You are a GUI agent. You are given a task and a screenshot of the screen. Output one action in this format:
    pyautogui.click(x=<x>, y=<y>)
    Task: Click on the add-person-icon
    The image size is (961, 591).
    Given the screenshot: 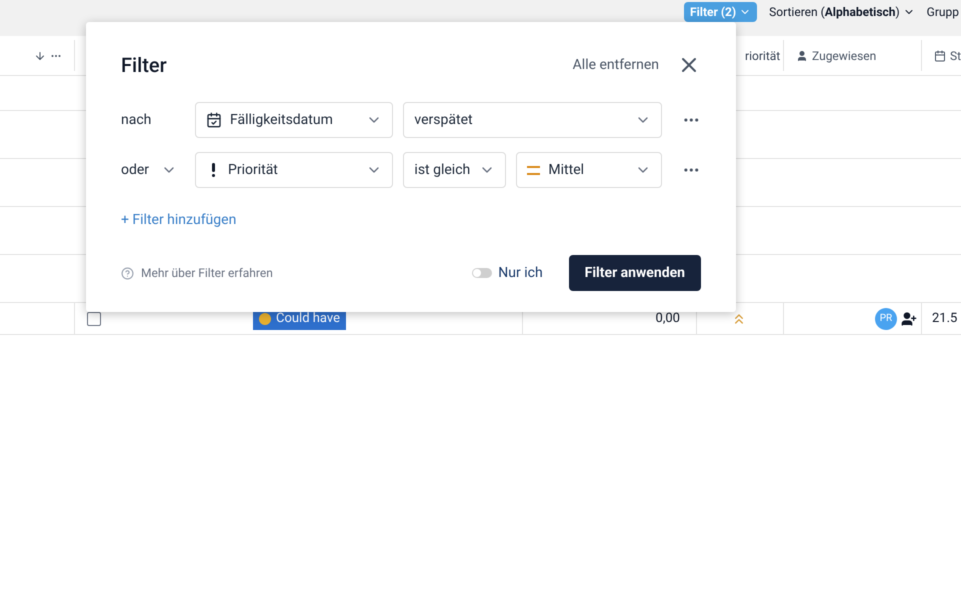 What is the action you would take?
    pyautogui.click(x=909, y=318)
    